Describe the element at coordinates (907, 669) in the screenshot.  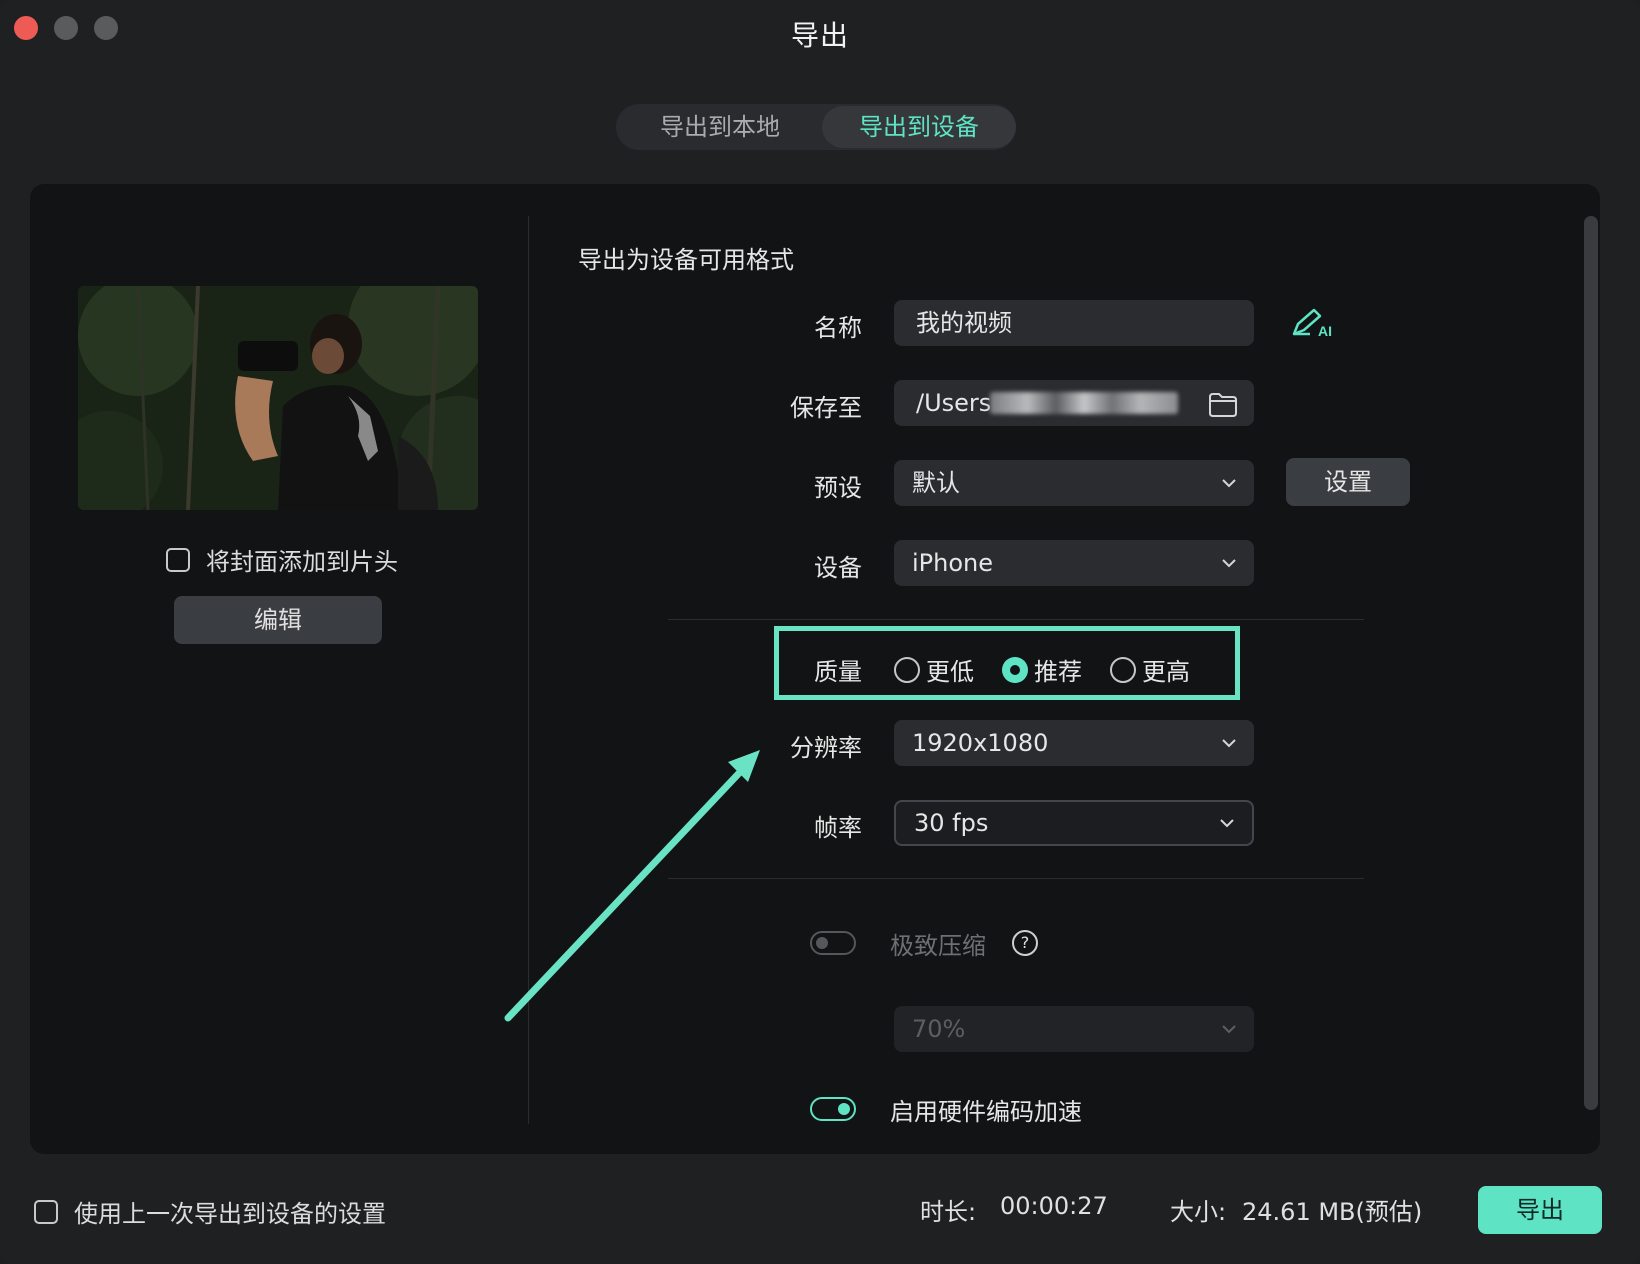
I see `radio-lower` at that location.